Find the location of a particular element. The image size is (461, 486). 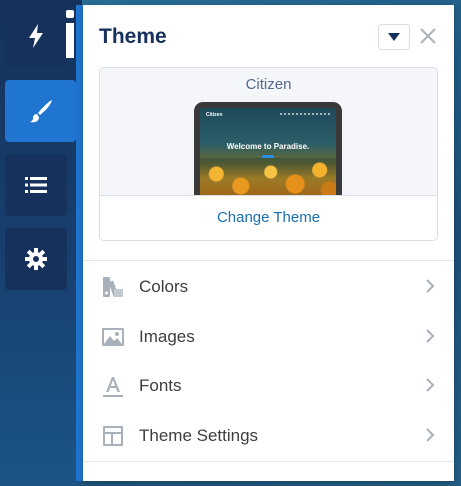

page-structure-button is located at coordinates (36, 185).